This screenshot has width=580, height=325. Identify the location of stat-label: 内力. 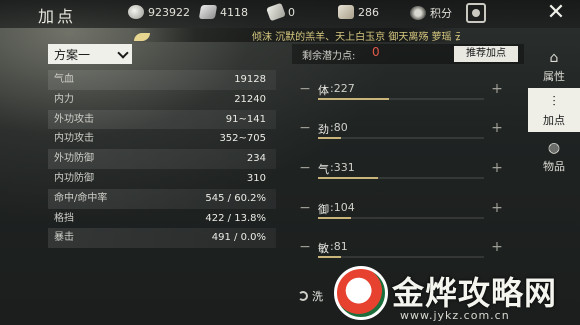
(64, 99).